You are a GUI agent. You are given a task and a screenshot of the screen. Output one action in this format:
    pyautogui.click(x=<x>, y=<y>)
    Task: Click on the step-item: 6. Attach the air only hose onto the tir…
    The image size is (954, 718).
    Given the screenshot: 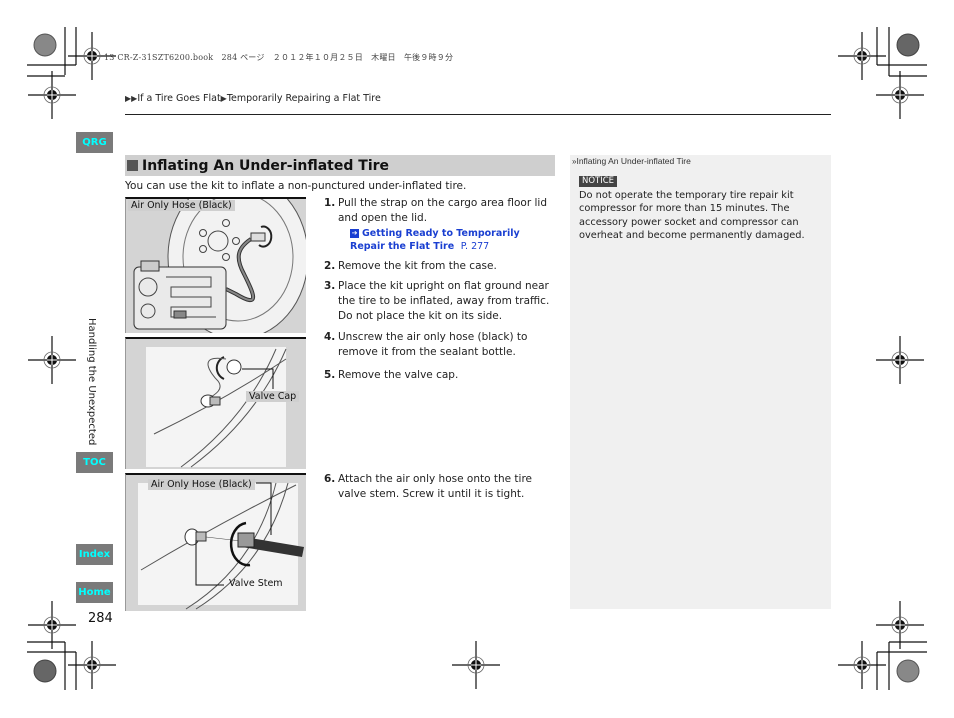 What is the action you would take?
    pyautogui.click(x=440, y=487)
    